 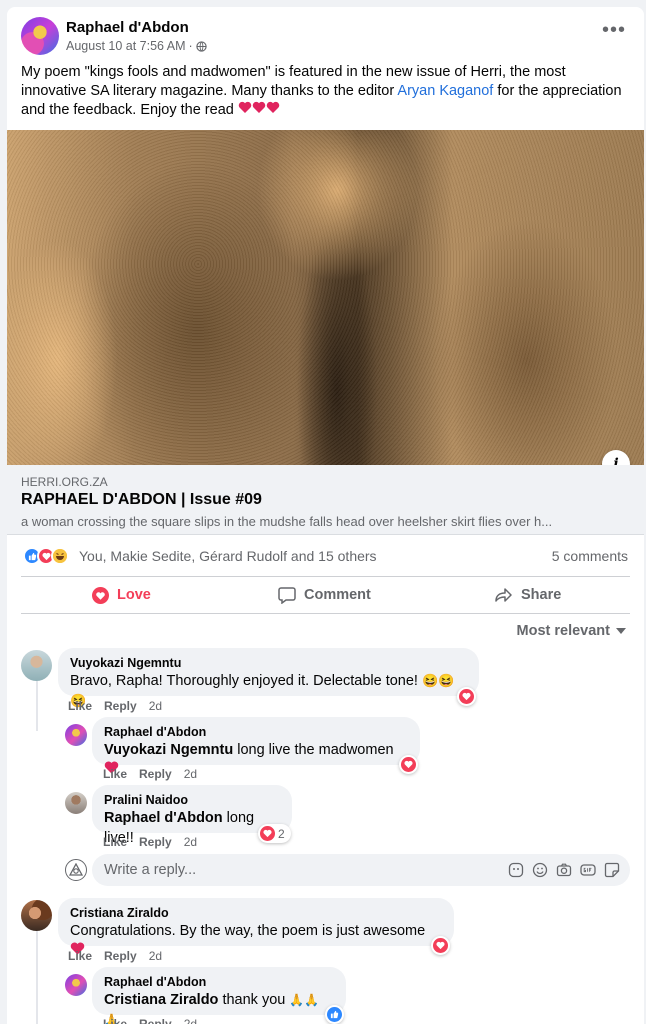 I want to click on reply-mention: Raphael d'Abdon, so click(x=163, y=818).